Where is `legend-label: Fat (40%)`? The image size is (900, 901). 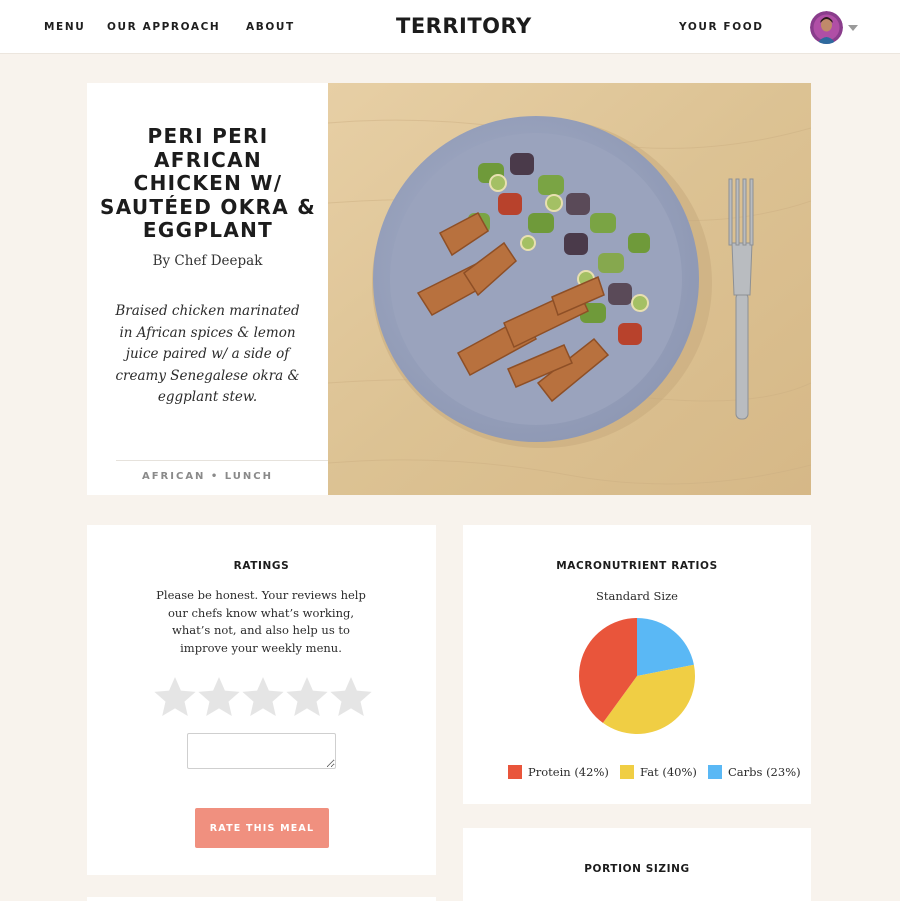 legend-label: Fat (40%) is located at coordinates (668, 772).